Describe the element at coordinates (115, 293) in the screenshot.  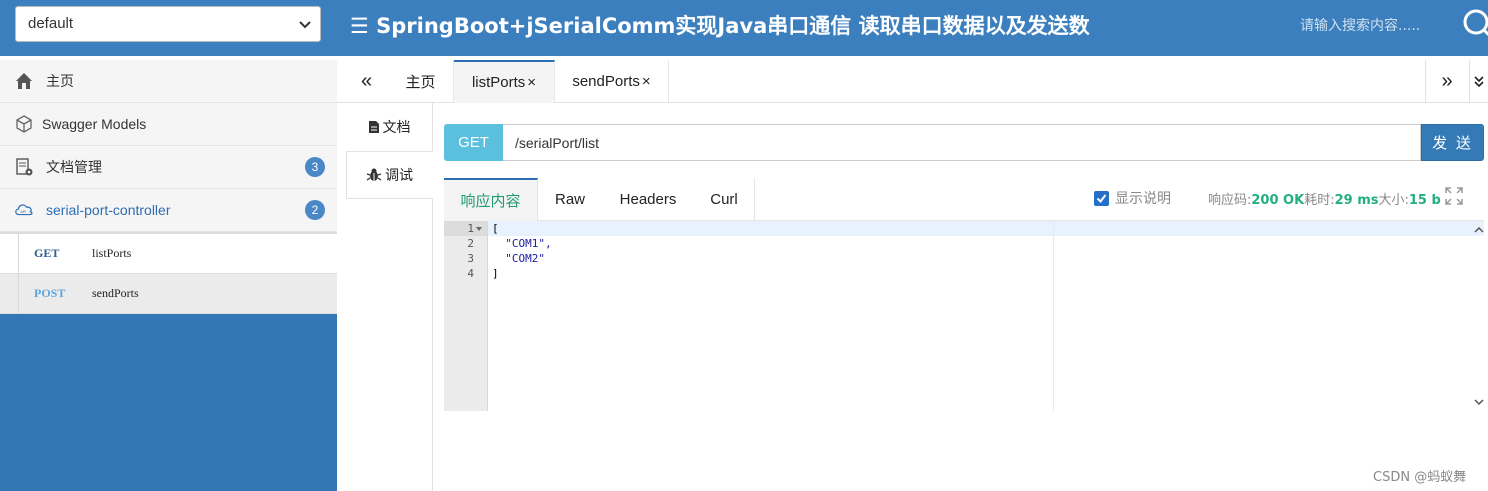
I see `api-name: sendPorts` at that location.